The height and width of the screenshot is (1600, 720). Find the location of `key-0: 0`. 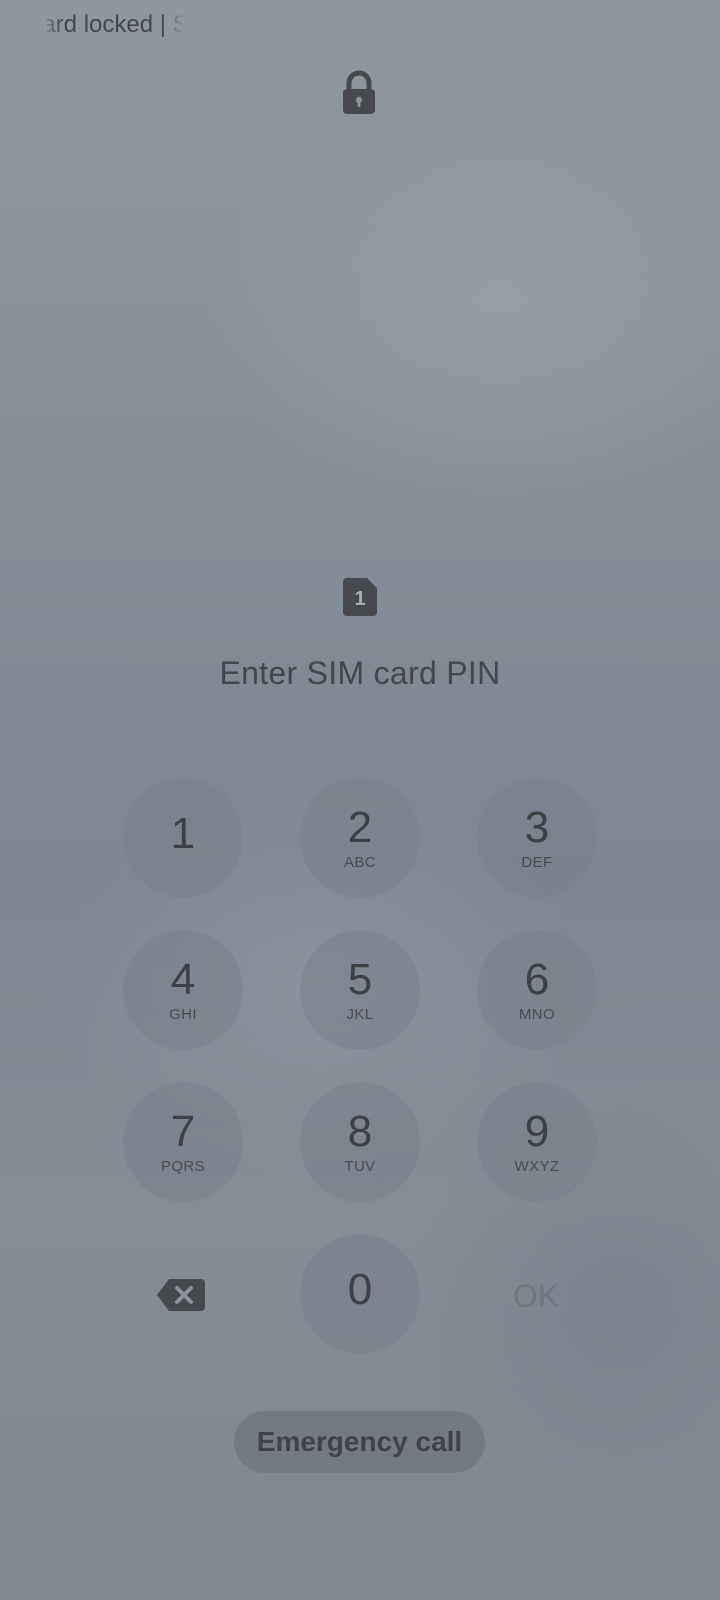

key-0: 0 is located at coordinates (360, 1294).